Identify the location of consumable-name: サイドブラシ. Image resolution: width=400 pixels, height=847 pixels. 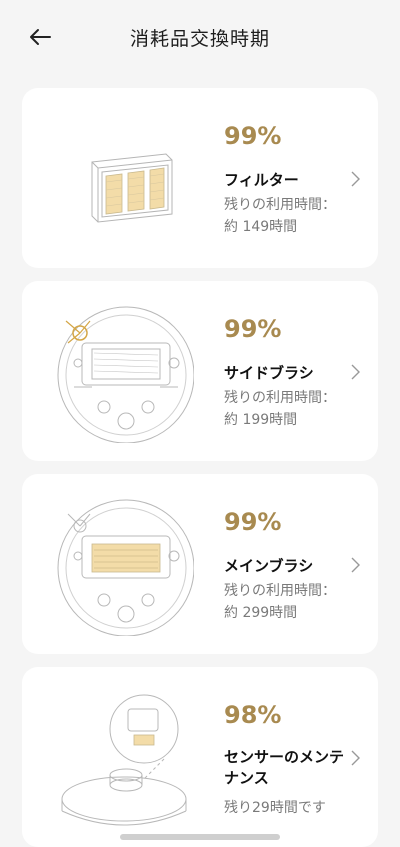
(269, 373).